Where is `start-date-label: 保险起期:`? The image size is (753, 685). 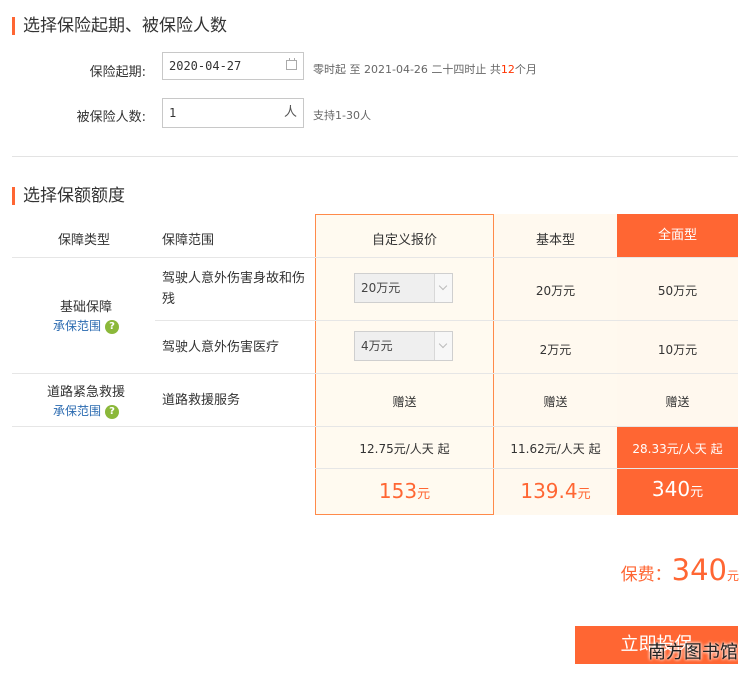 start-date-label: 保险起期: is located at coordinates (117, 72).